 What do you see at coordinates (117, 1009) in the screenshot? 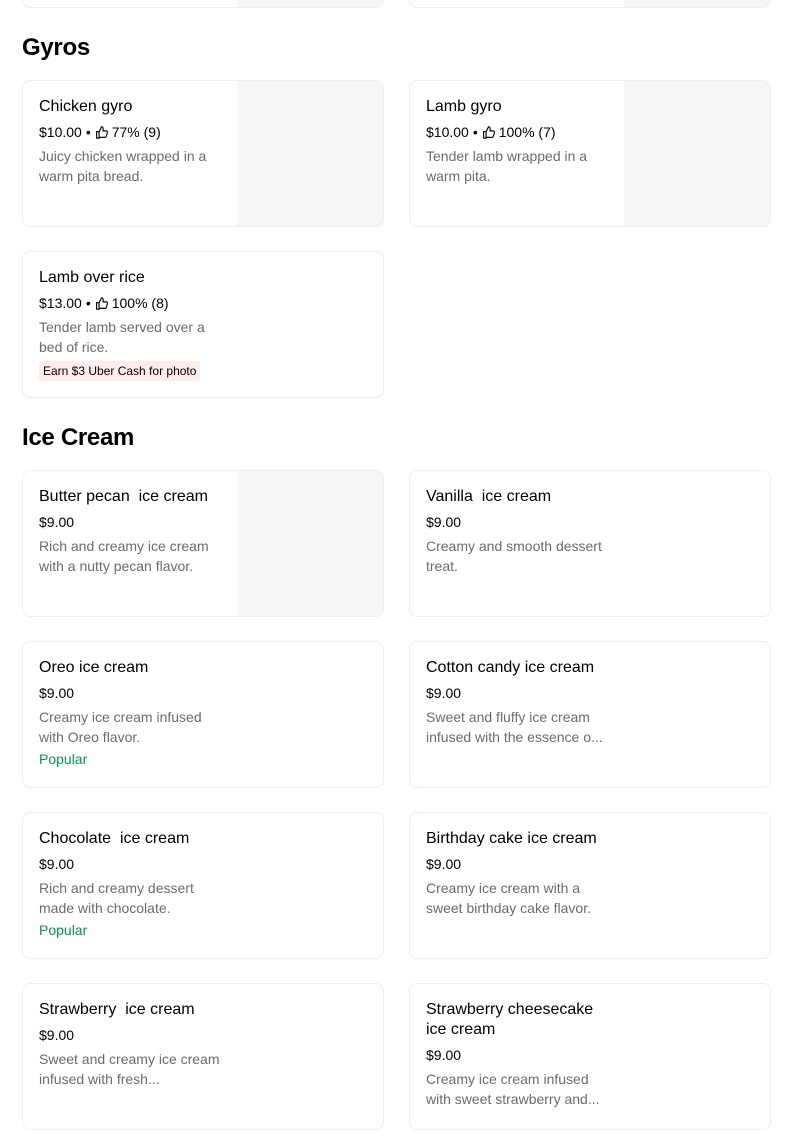
I see `item-name: Strawberry ice cream` at bounding box center [117, 1009].